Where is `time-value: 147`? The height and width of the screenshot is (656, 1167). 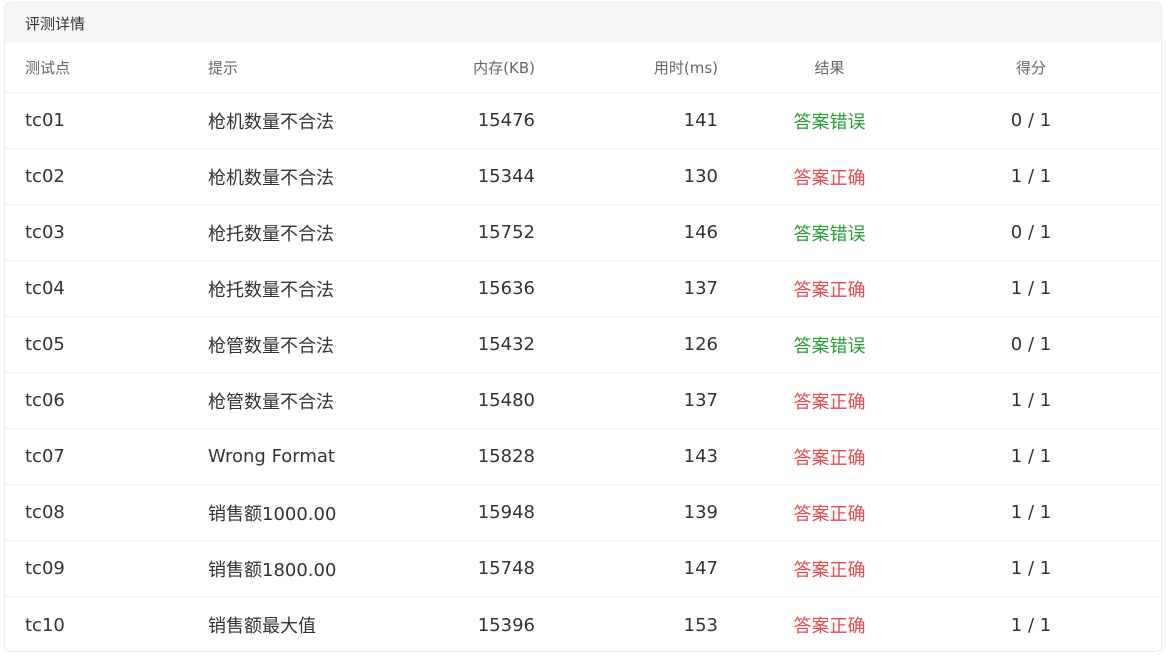 time-value: 147 is located at coordinates (700, 568).